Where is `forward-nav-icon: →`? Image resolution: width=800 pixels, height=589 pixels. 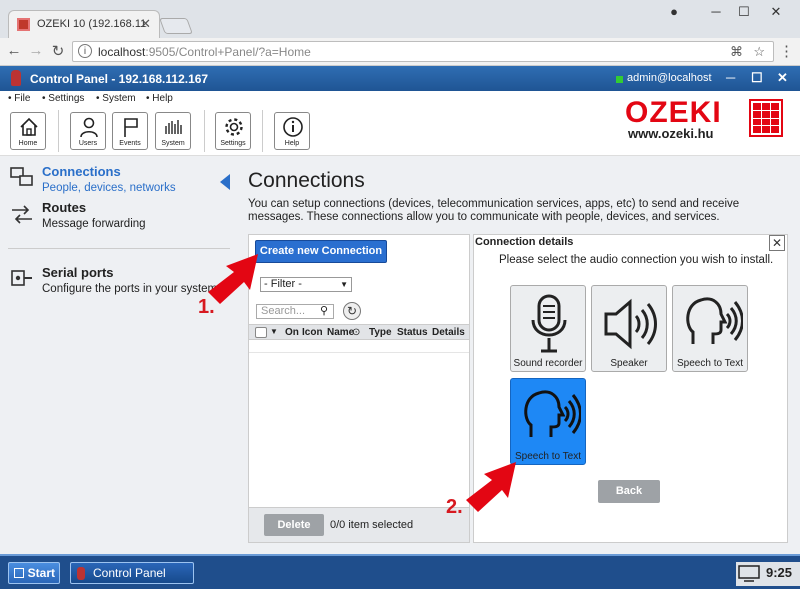
forward-nav-icon: → is located at coordinates (36, 50).